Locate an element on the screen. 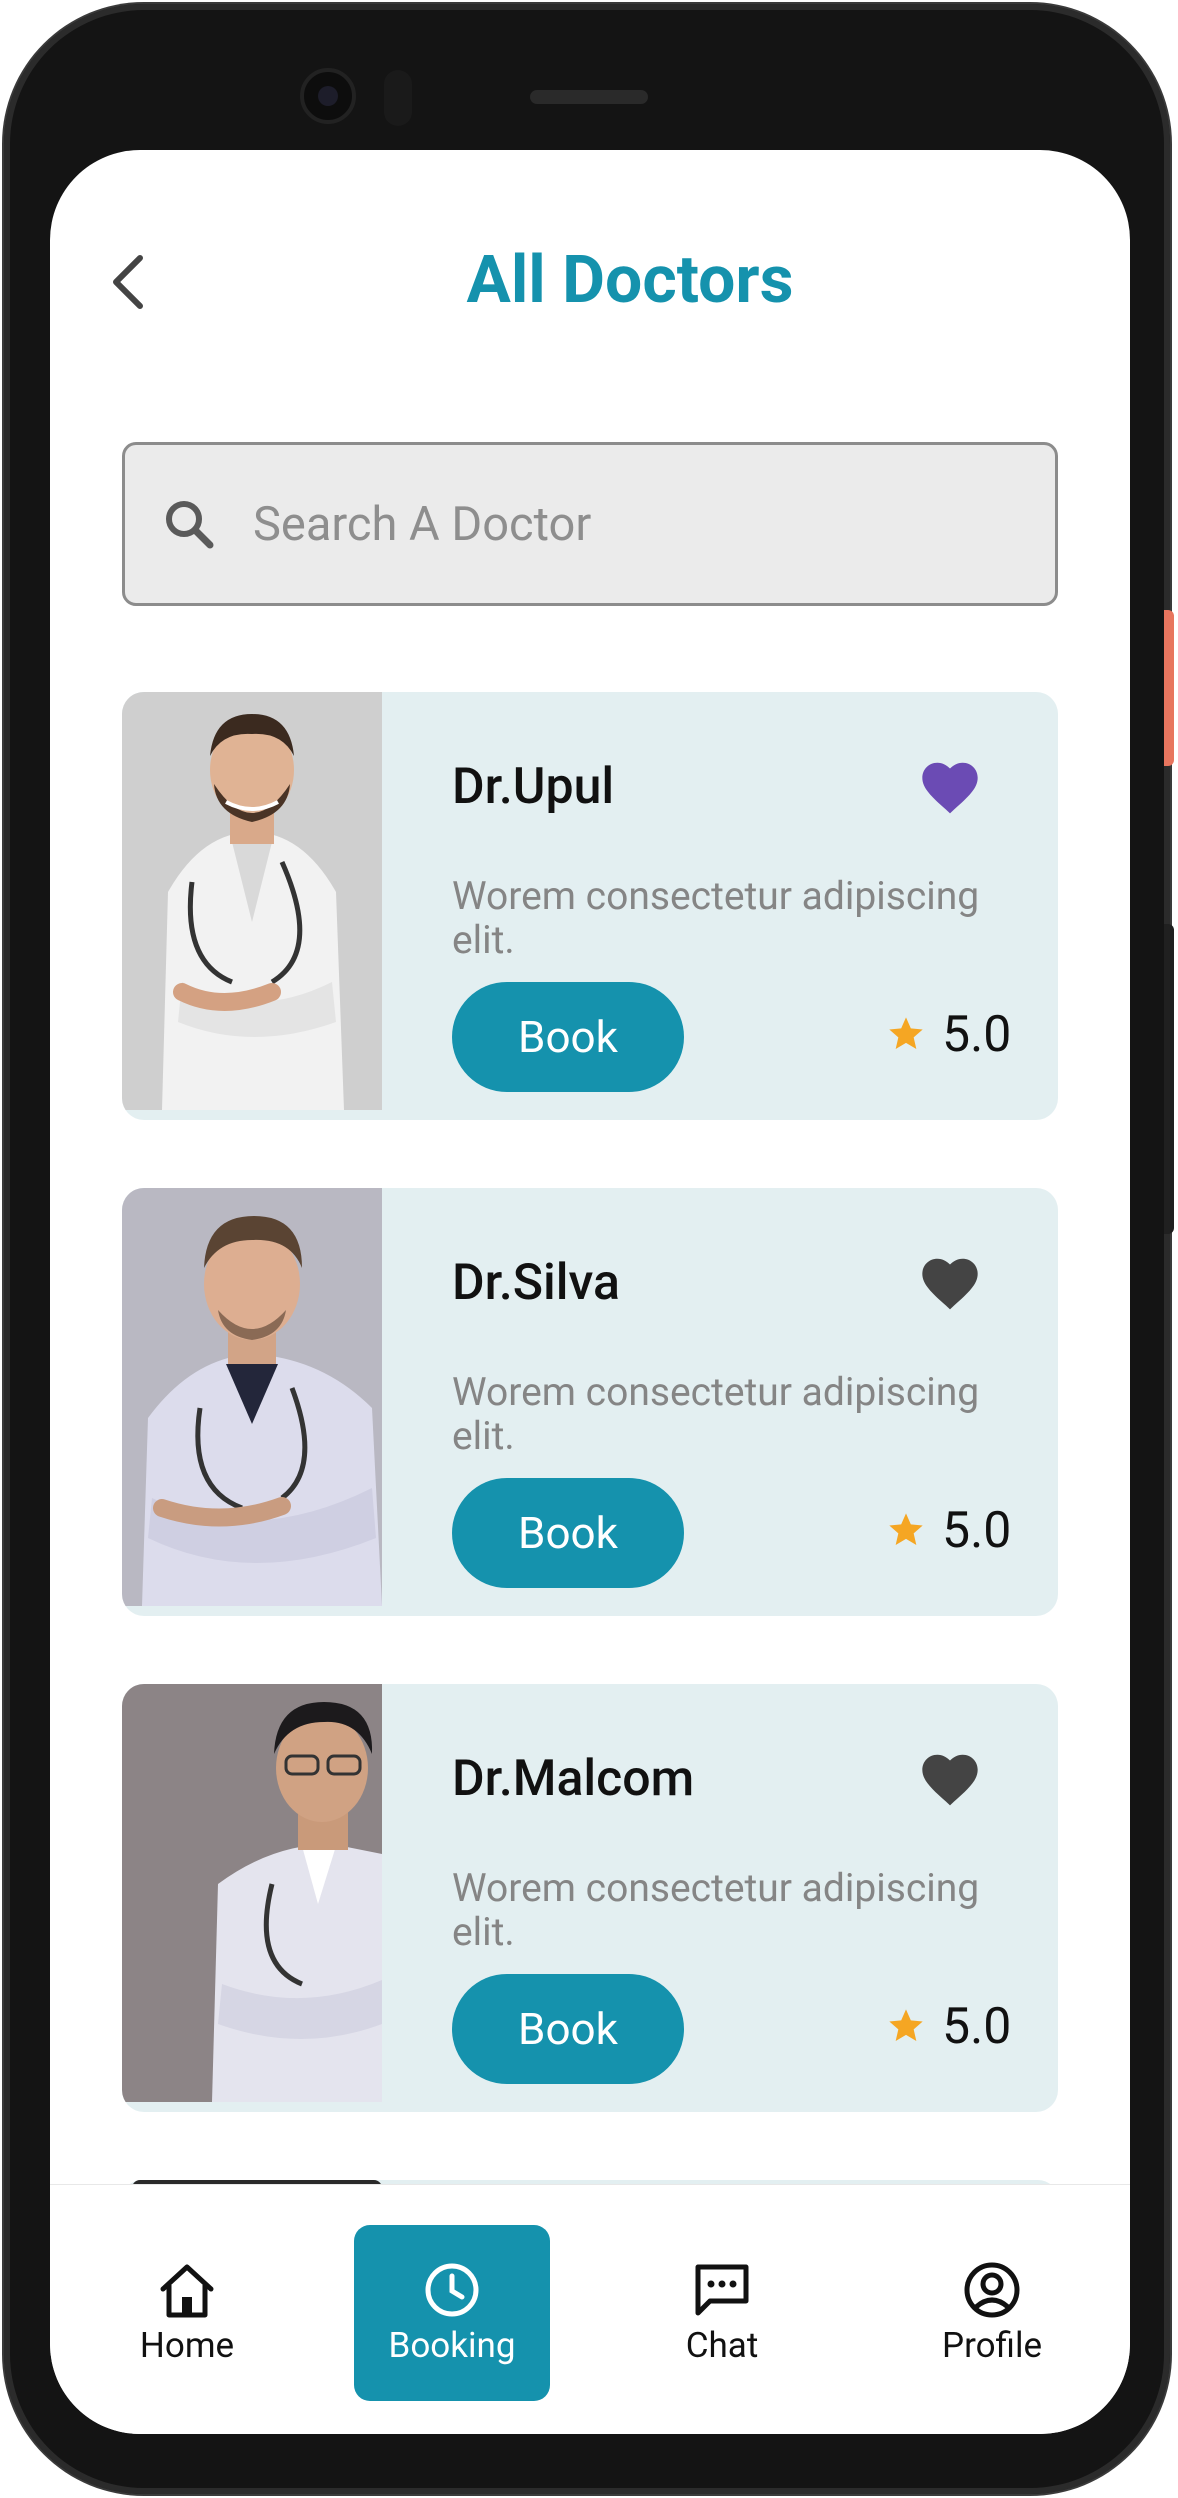 This screenshot has width=1178, height=2498. nav-item-home: Home is located at coordinates (187, 2313).